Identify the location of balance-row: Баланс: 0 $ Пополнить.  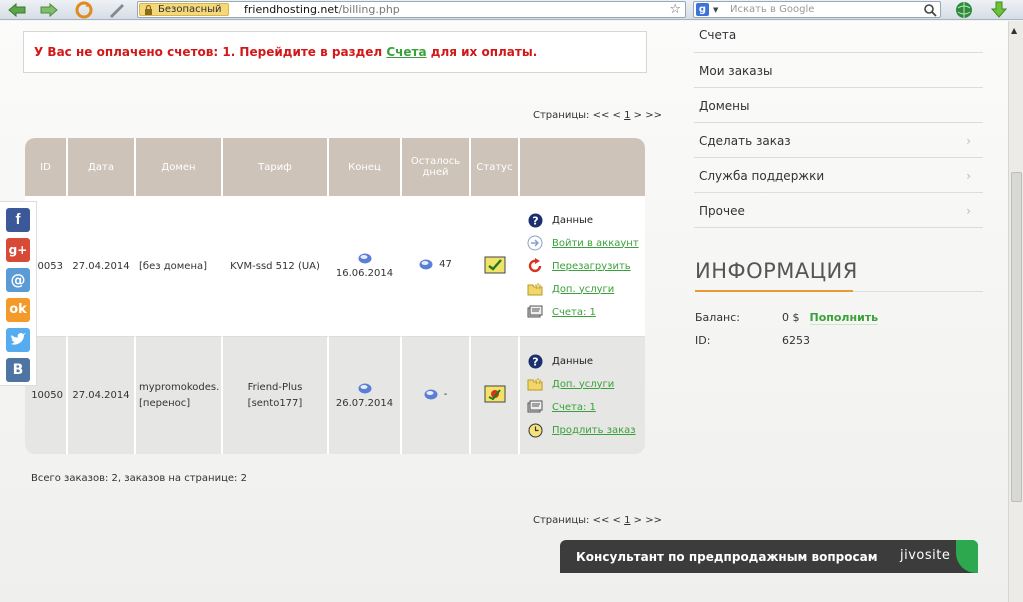
(787, 318).